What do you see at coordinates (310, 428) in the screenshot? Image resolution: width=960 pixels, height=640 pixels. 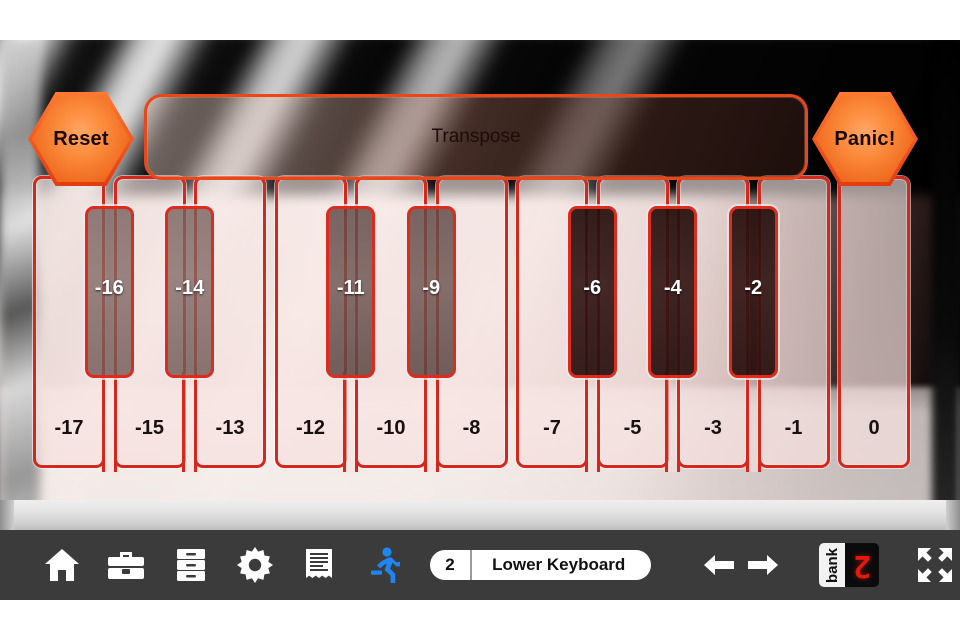 I see `white-key-label: -12` at bounding box center [310, 428].